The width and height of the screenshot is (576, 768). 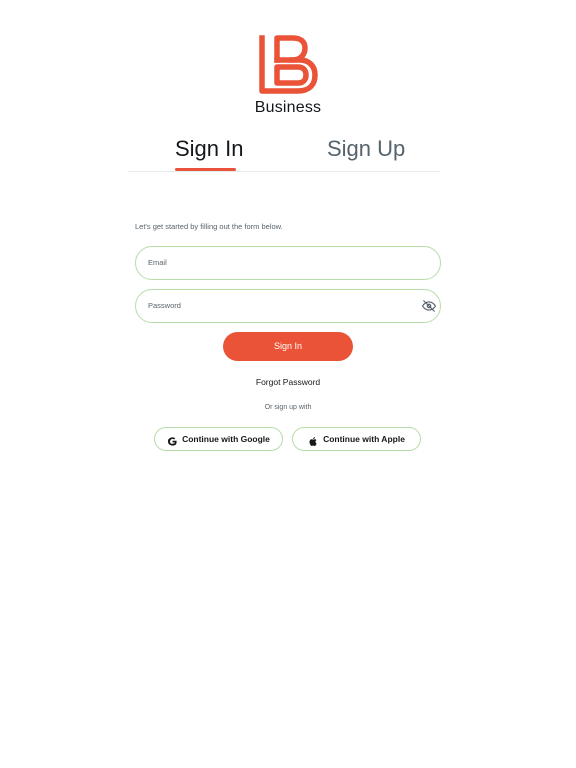 What do you see at coordinates (364, 439) in the screenshot?
I see `apple-button-label: Continue with Apple` at bounding box center [364, 439].